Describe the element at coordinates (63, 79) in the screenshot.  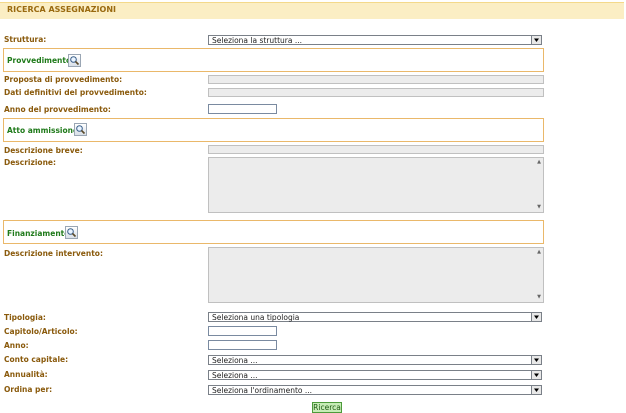
I see `proposta-label: Proposta di provvedimento:` at that location.